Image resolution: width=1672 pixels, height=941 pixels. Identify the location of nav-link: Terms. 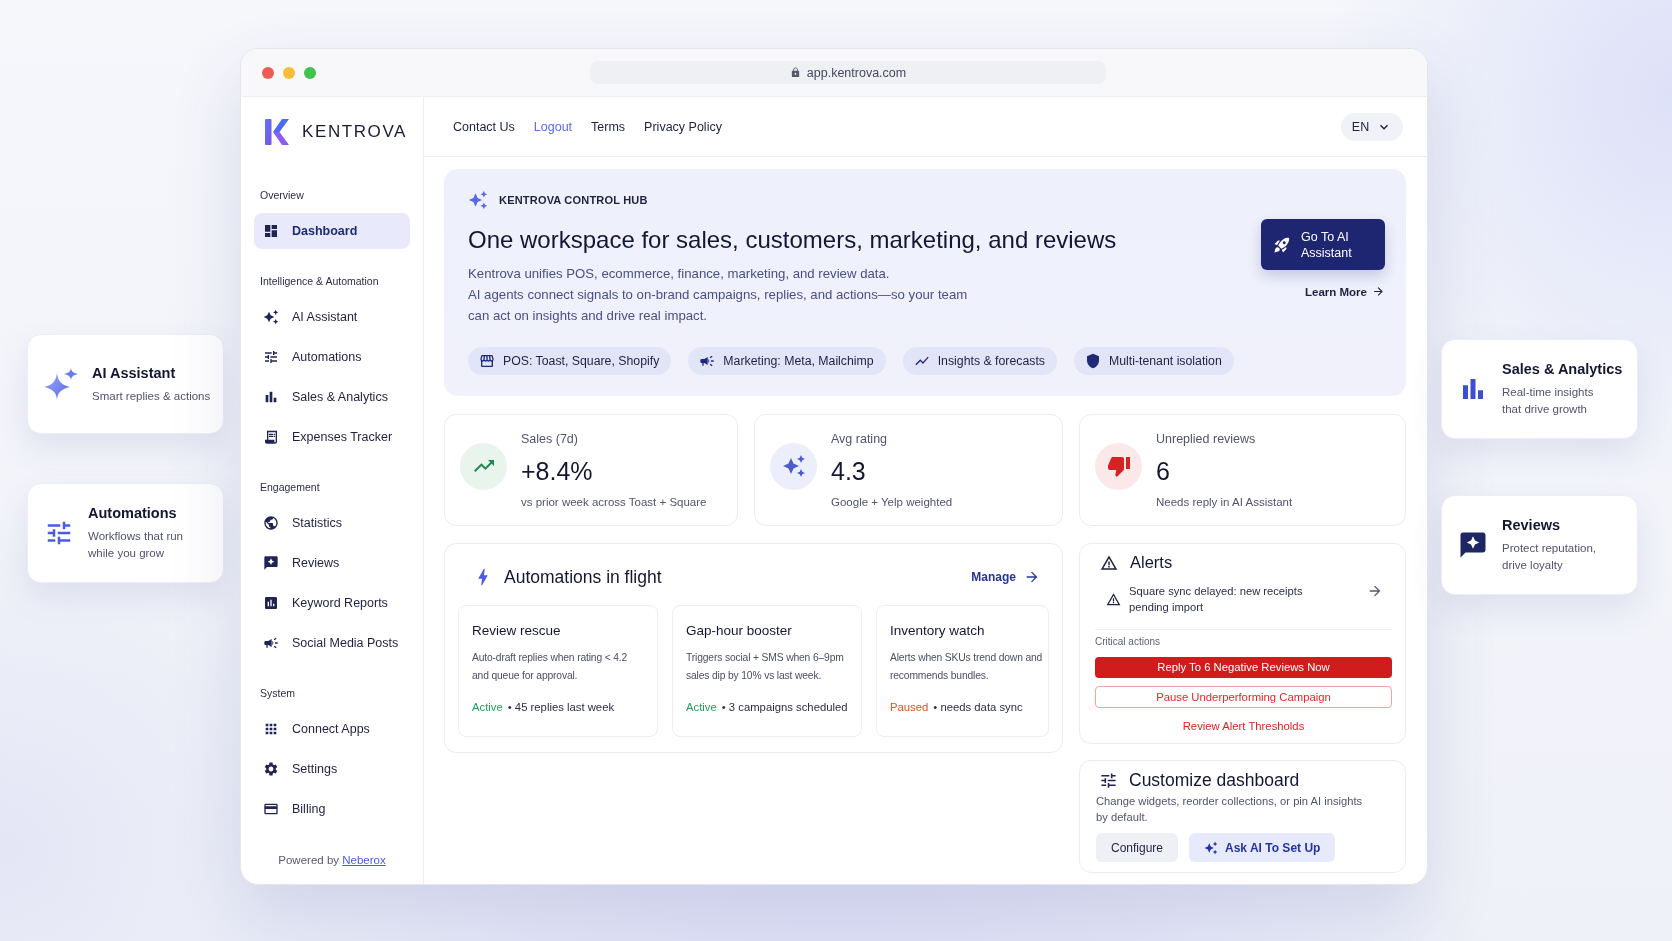
(608, 126).